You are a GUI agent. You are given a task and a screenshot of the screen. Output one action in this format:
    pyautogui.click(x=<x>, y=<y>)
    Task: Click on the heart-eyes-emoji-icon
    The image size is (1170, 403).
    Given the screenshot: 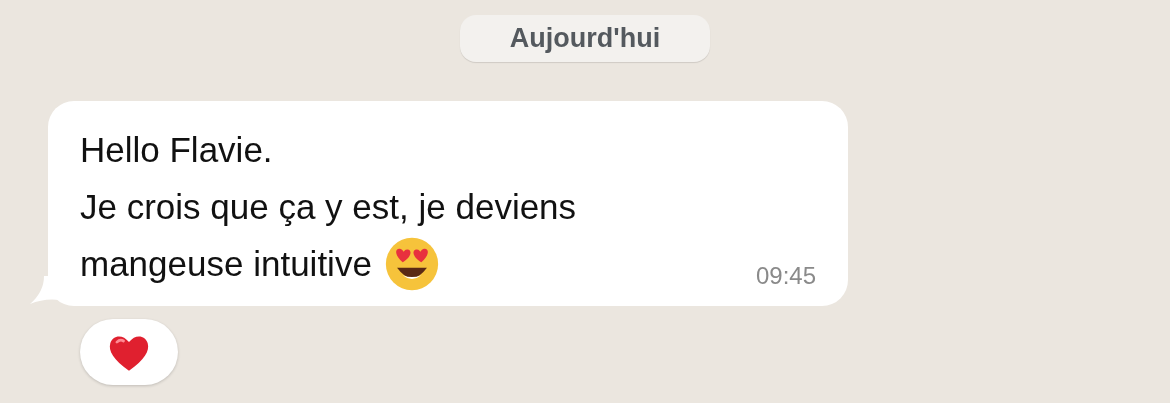 What is the action you would take?
    pyautogui.click(x=411, y=263)
    